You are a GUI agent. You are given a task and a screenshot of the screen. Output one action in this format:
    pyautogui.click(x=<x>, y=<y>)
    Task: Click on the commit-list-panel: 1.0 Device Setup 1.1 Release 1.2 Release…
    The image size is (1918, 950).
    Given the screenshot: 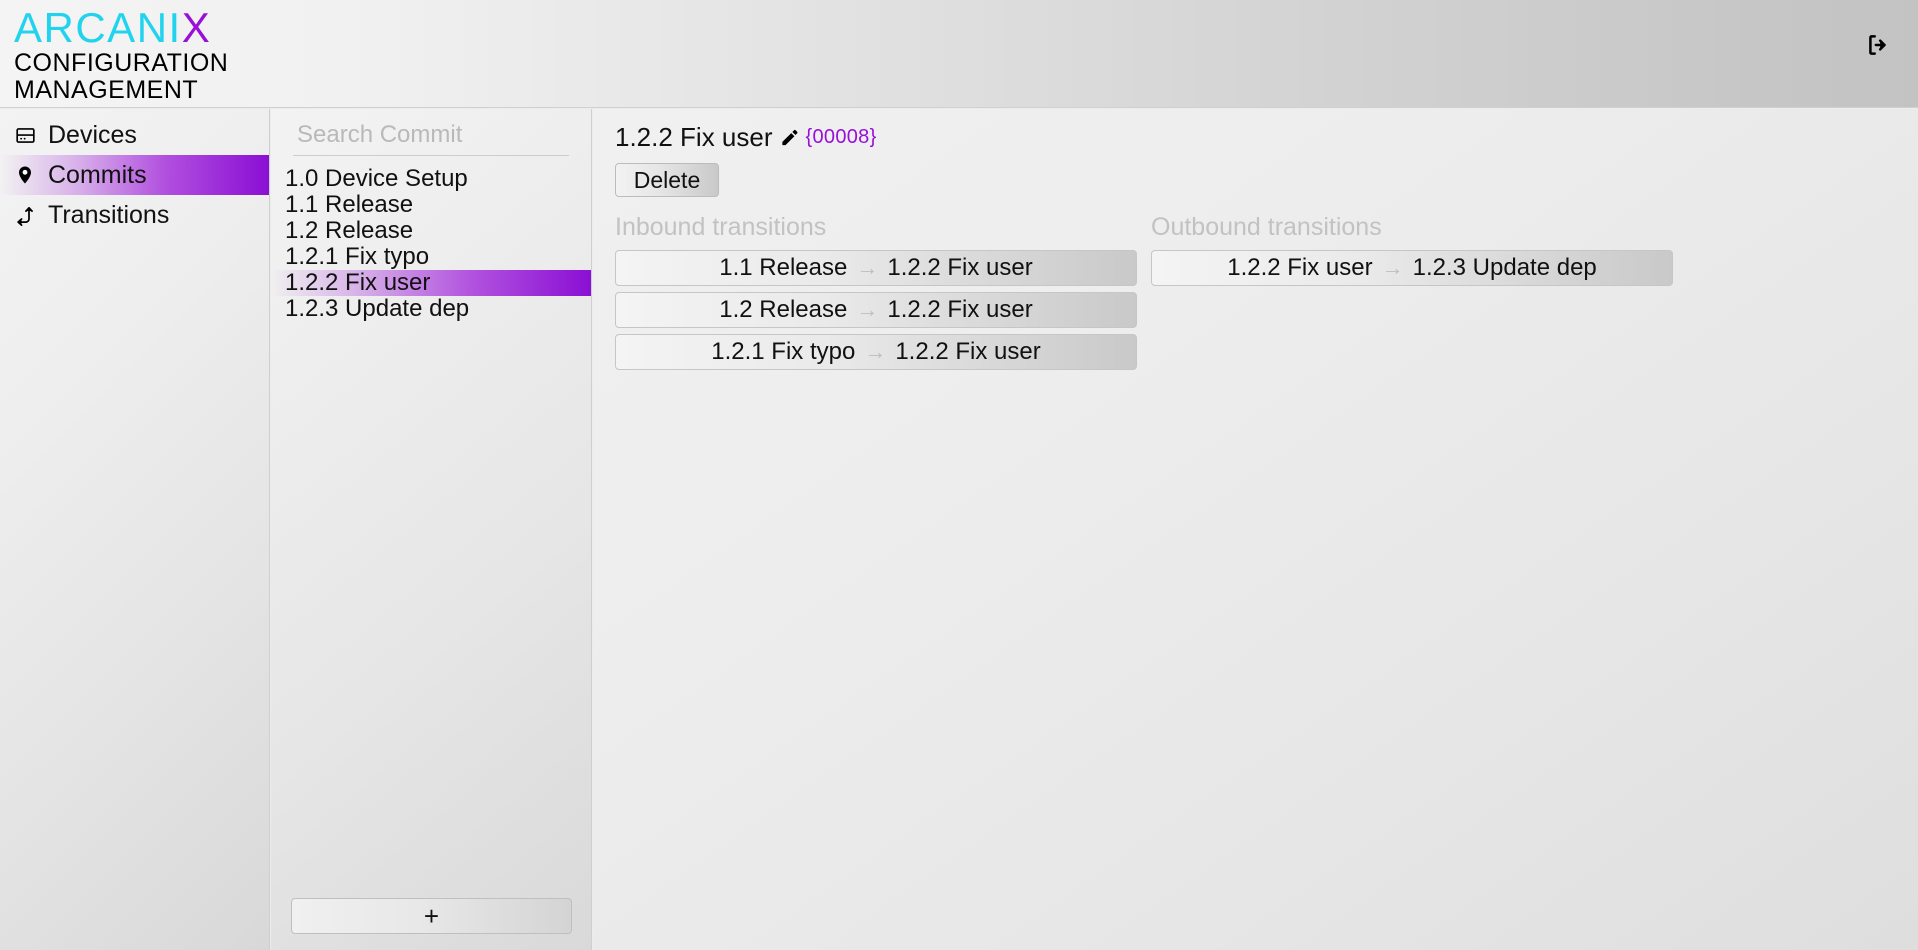 What is the action you would take?
    pyautogui.click(x=431, y=529)
    